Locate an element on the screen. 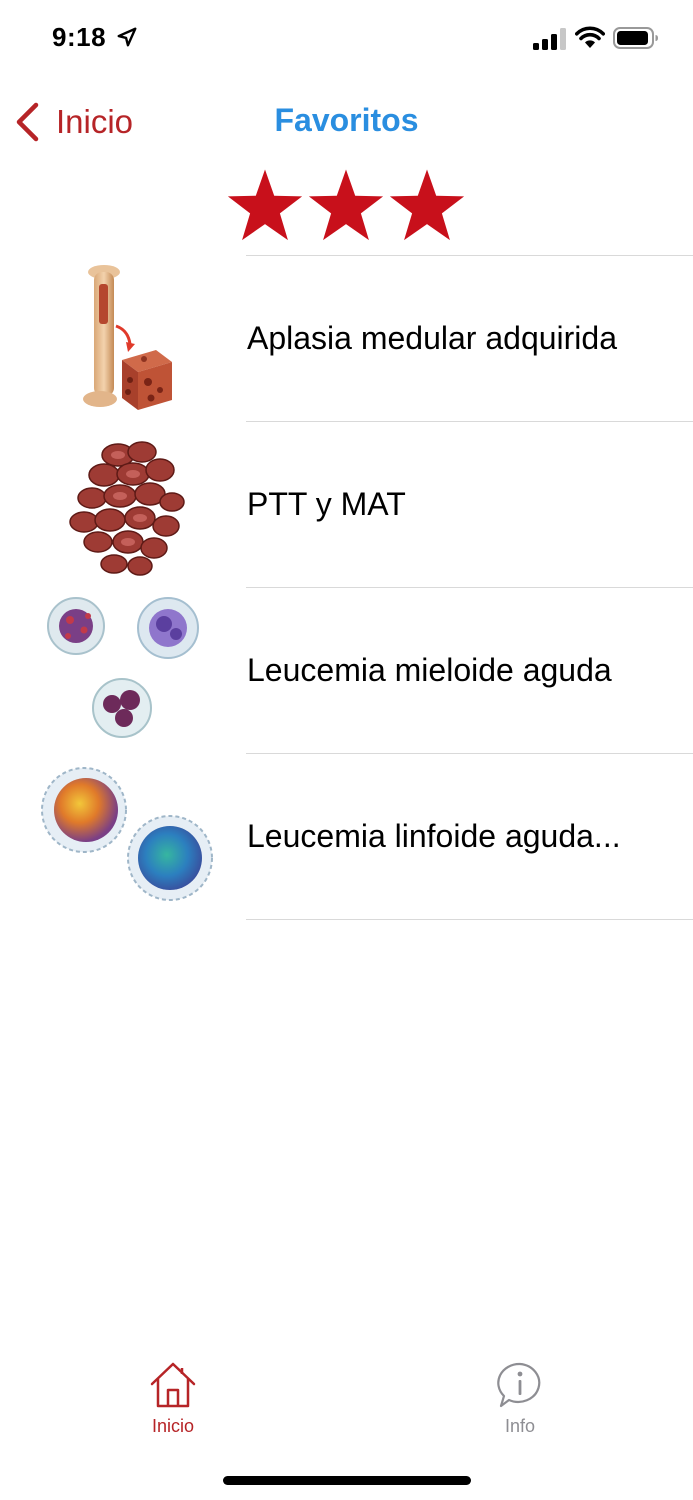 The width and height of the screenshot is (693, 1500). wifi-icon is located at coordinates (590, 37).